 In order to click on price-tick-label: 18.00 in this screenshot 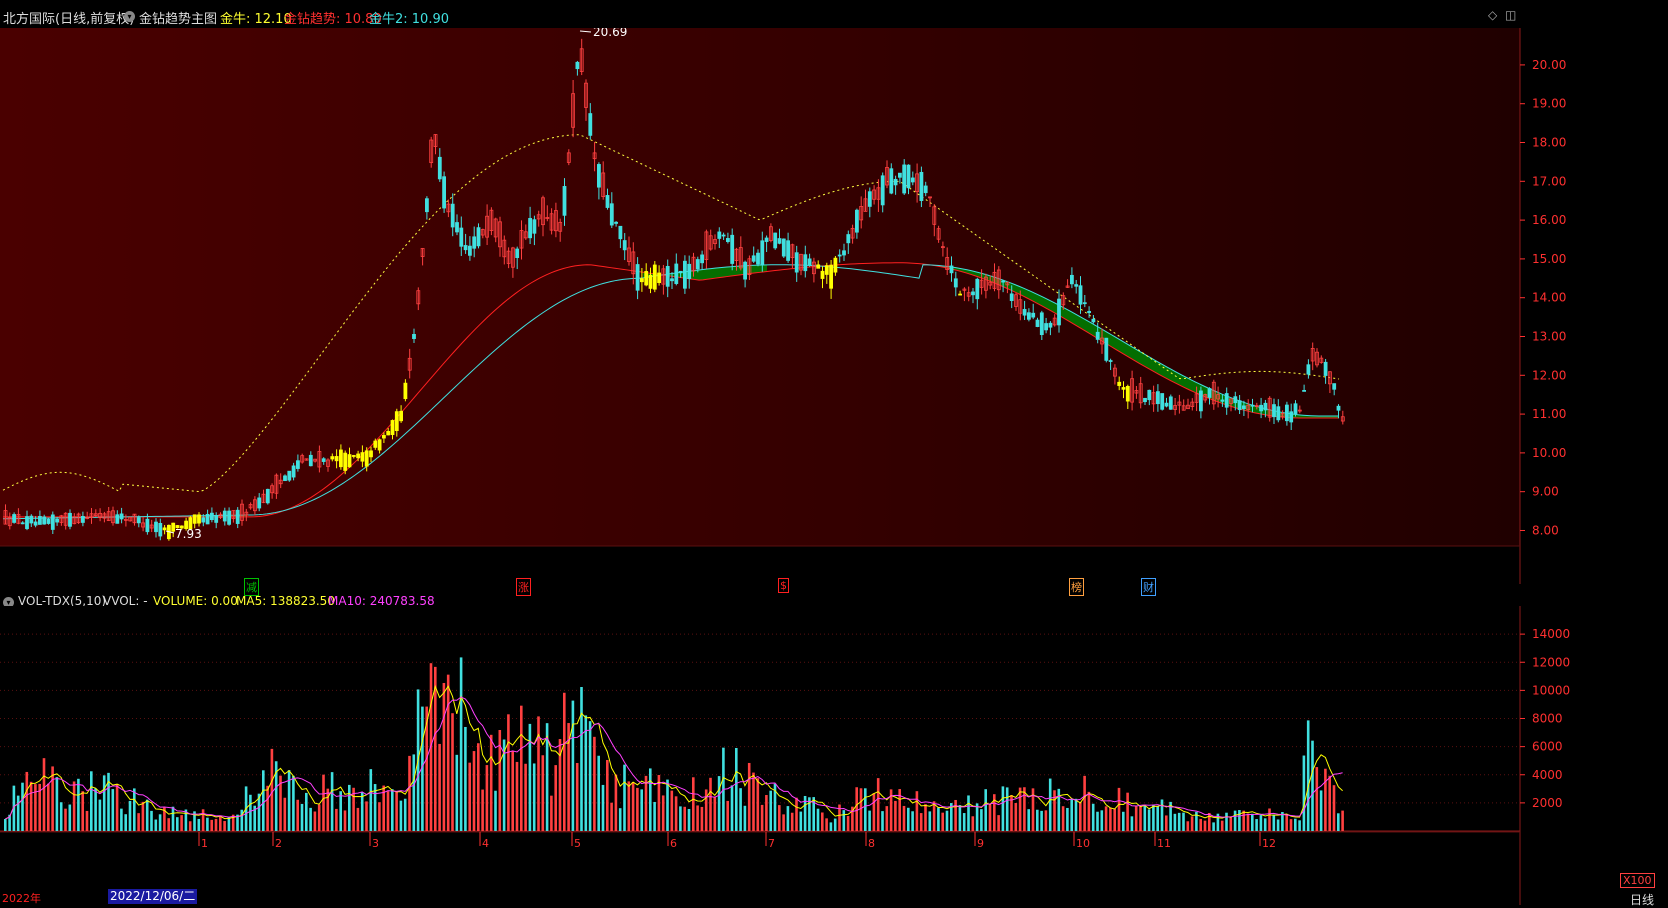, I will do `click(1549, 143)`.